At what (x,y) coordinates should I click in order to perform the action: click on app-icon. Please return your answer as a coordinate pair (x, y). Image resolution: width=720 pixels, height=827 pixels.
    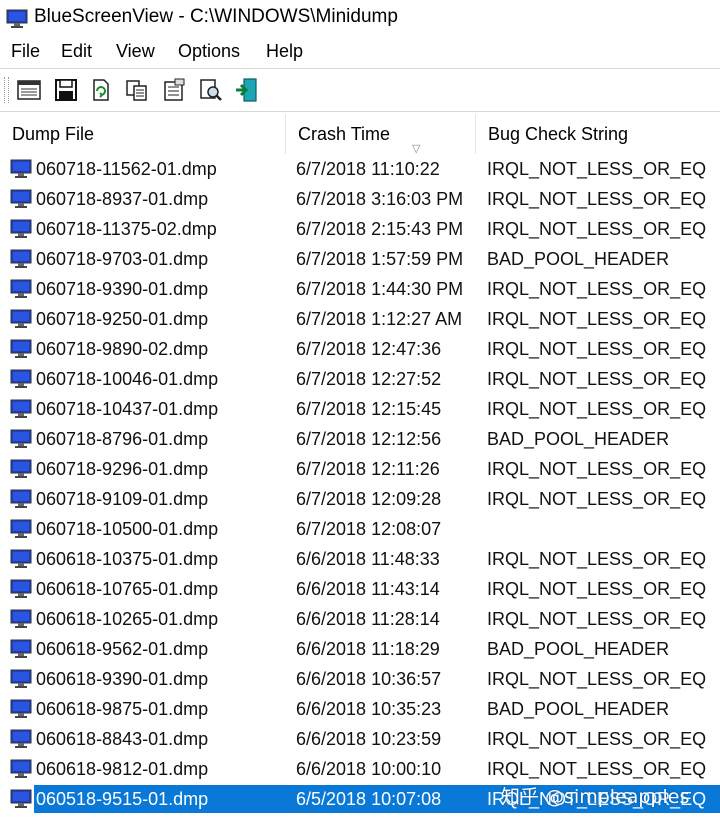
    Looking at the image, I should click on (17, 21).